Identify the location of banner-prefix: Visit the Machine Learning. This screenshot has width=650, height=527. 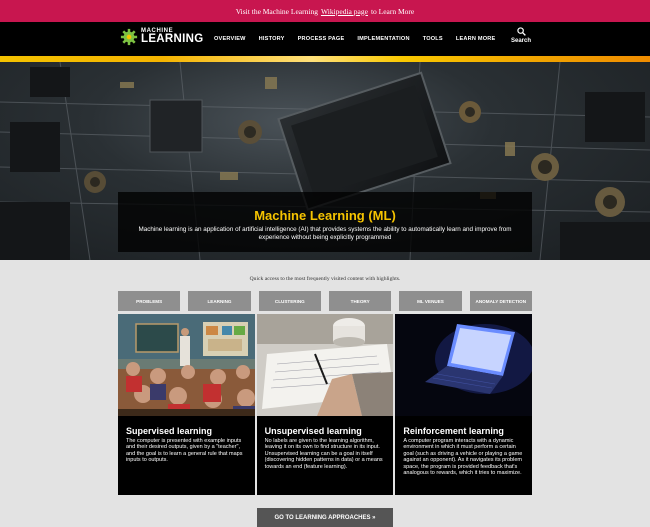
(276, 11).